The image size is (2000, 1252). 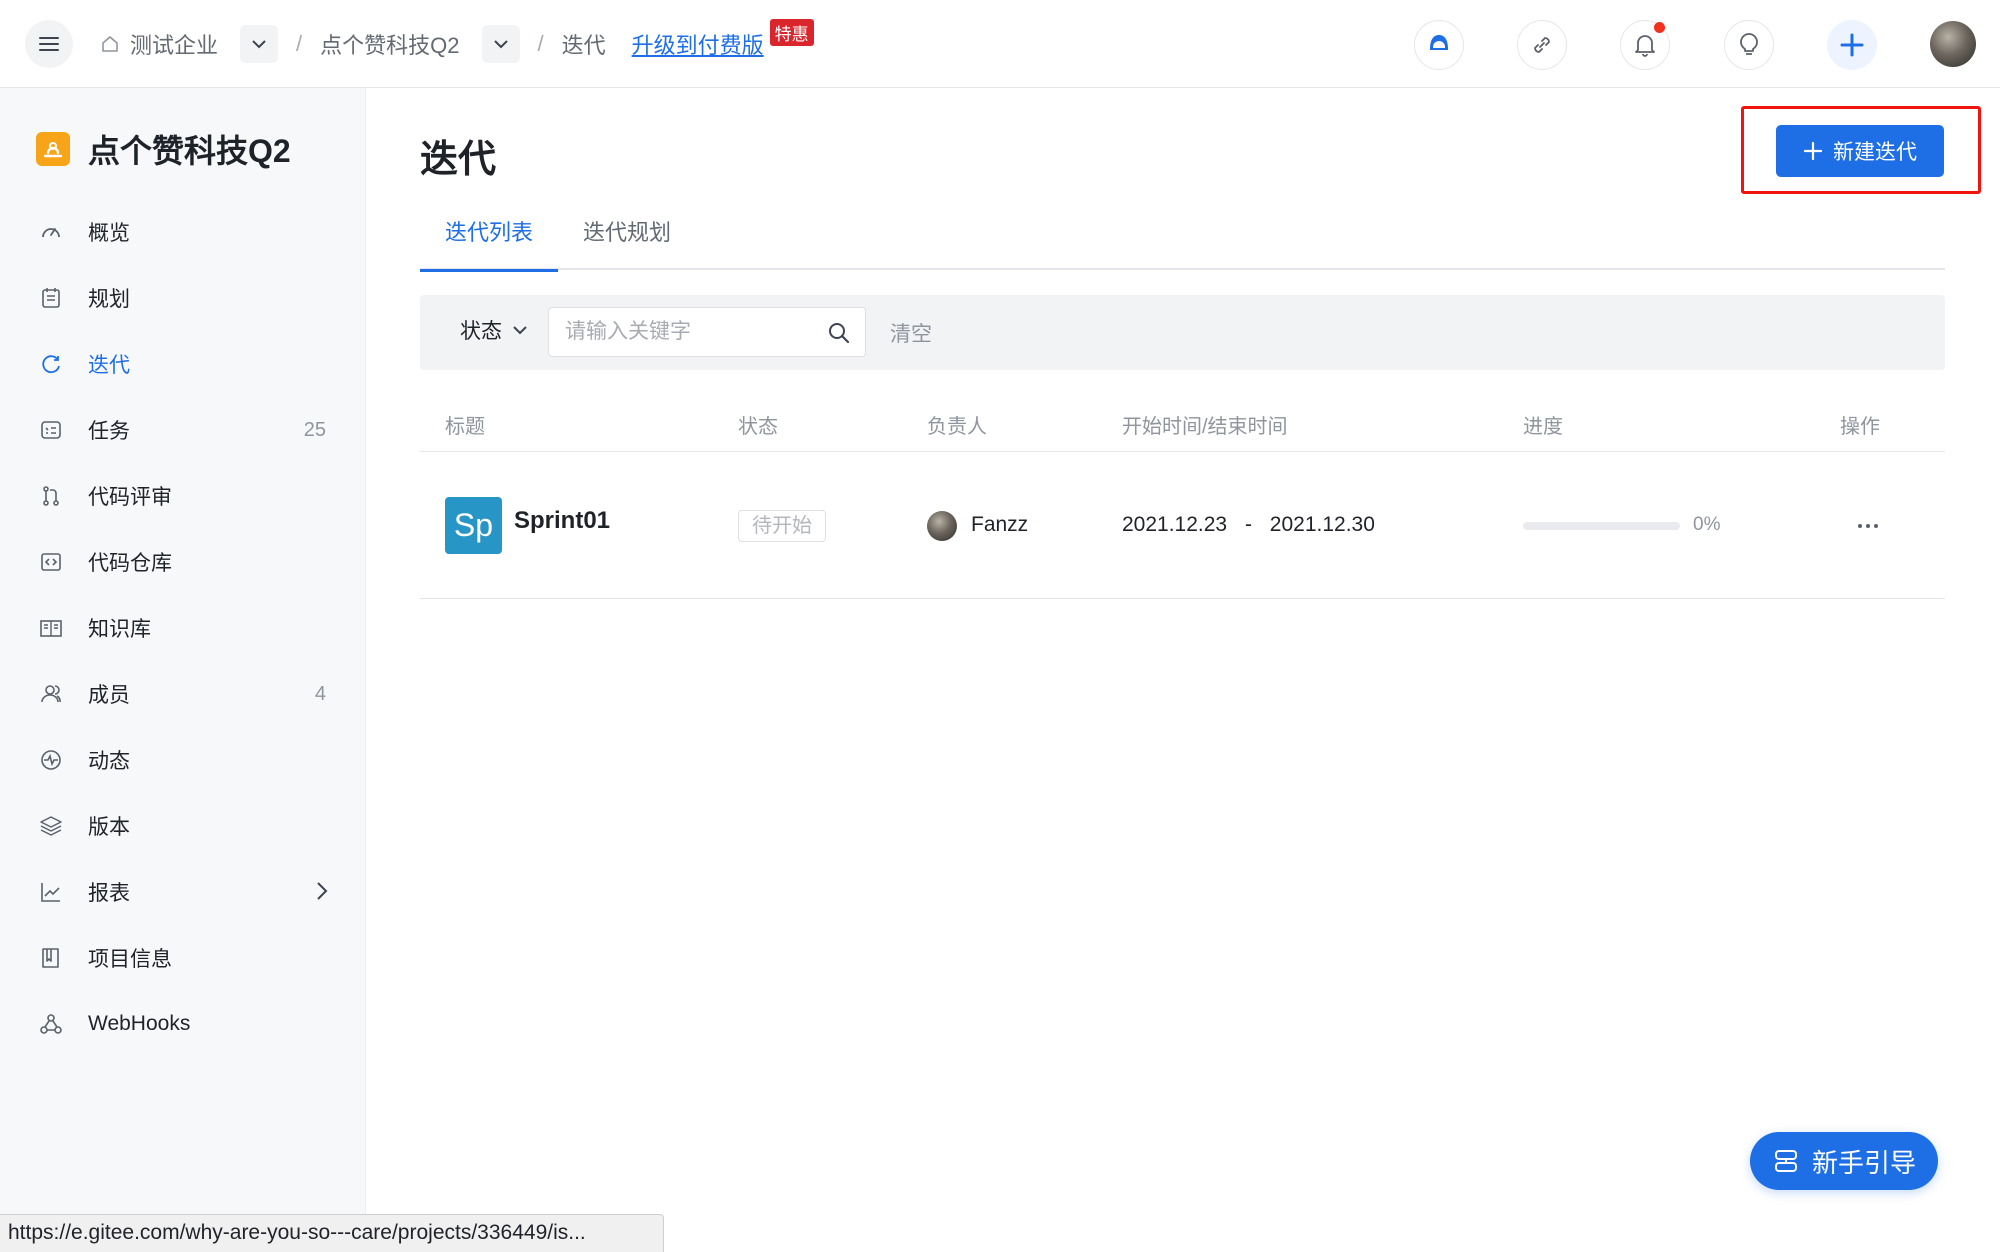 What do you see at coordinates (183, 430) in the screenshot?
I see `sidebar-item-tasks: 任务 25` at bounding box center [183, 430].